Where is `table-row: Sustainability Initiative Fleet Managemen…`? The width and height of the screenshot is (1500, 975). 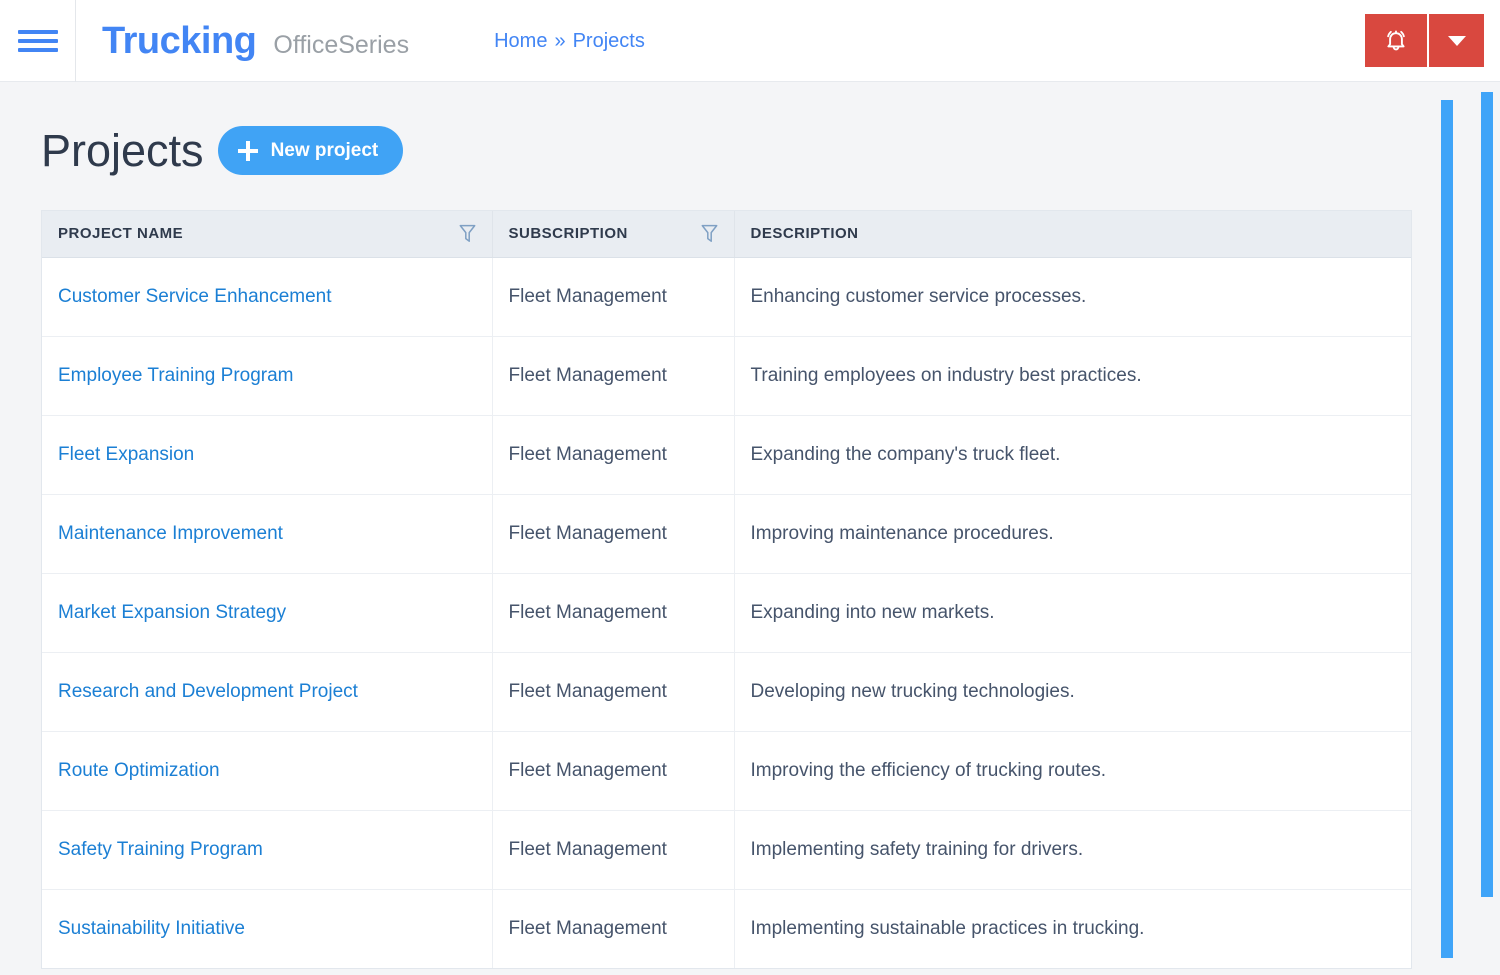 table-row: Sustainability Initiative Fleet Managemen… is located at coordinates (726, 928).